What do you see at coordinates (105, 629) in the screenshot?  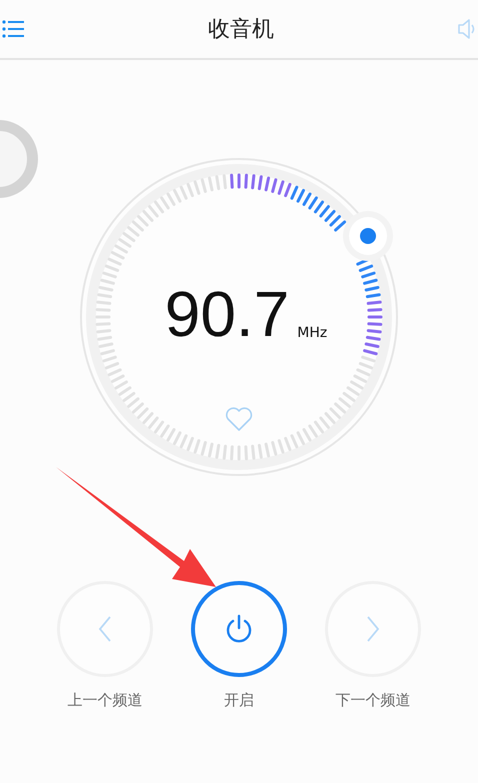 I see `chevron-left-icon` at bounding box center [105, 629].